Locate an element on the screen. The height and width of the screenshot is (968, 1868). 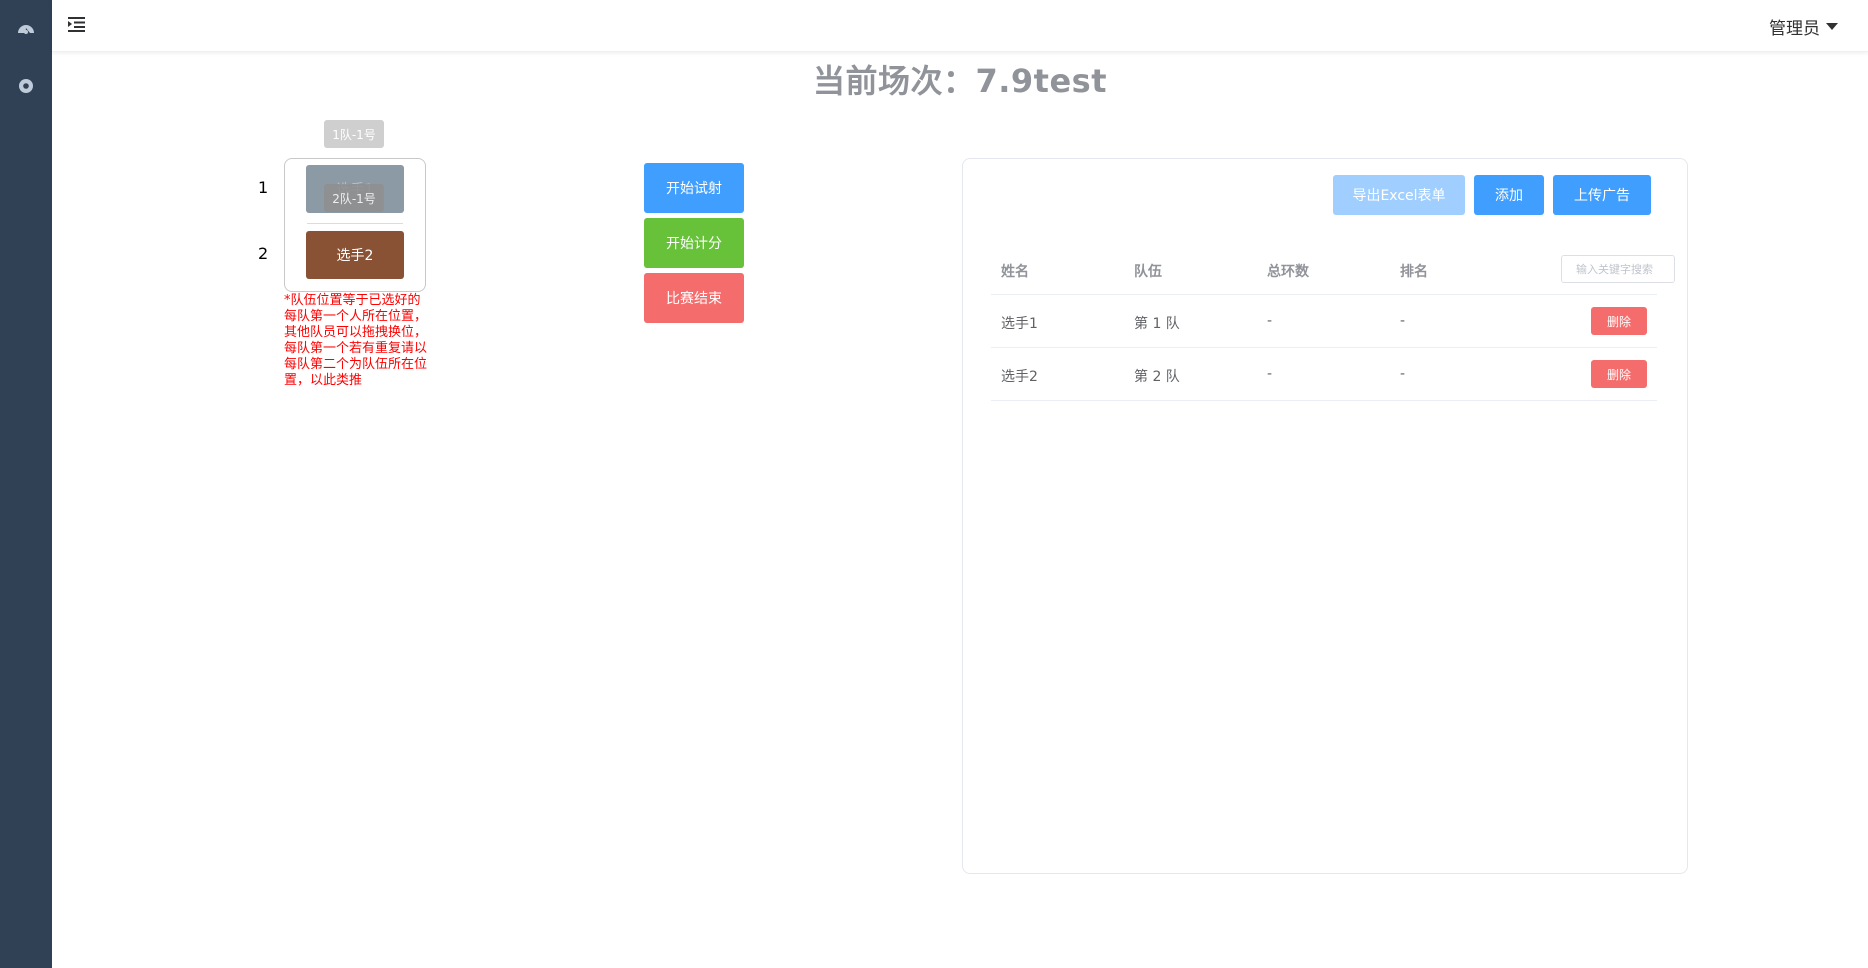
page-title: 当前场次：7.9test is located at coordinates (960, 81).